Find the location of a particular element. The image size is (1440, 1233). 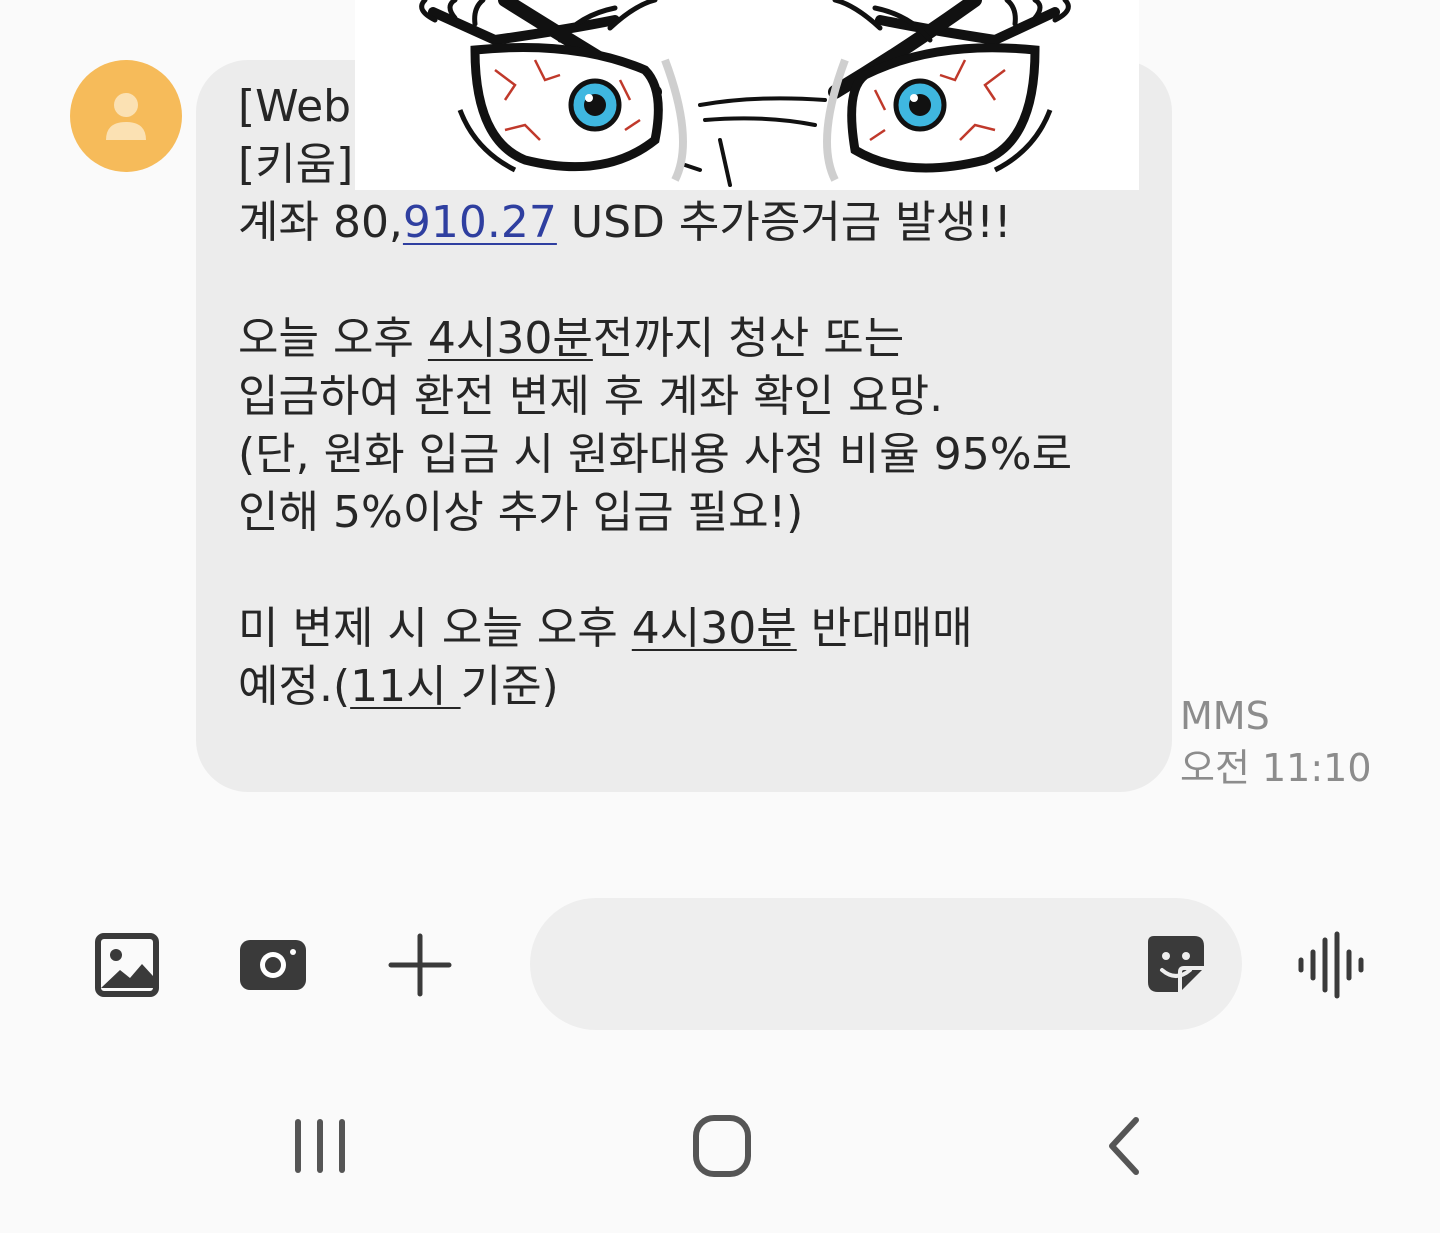

message-line: 인해 5%이상 추가 입금 필요!) is located at coordinates (521, 512).